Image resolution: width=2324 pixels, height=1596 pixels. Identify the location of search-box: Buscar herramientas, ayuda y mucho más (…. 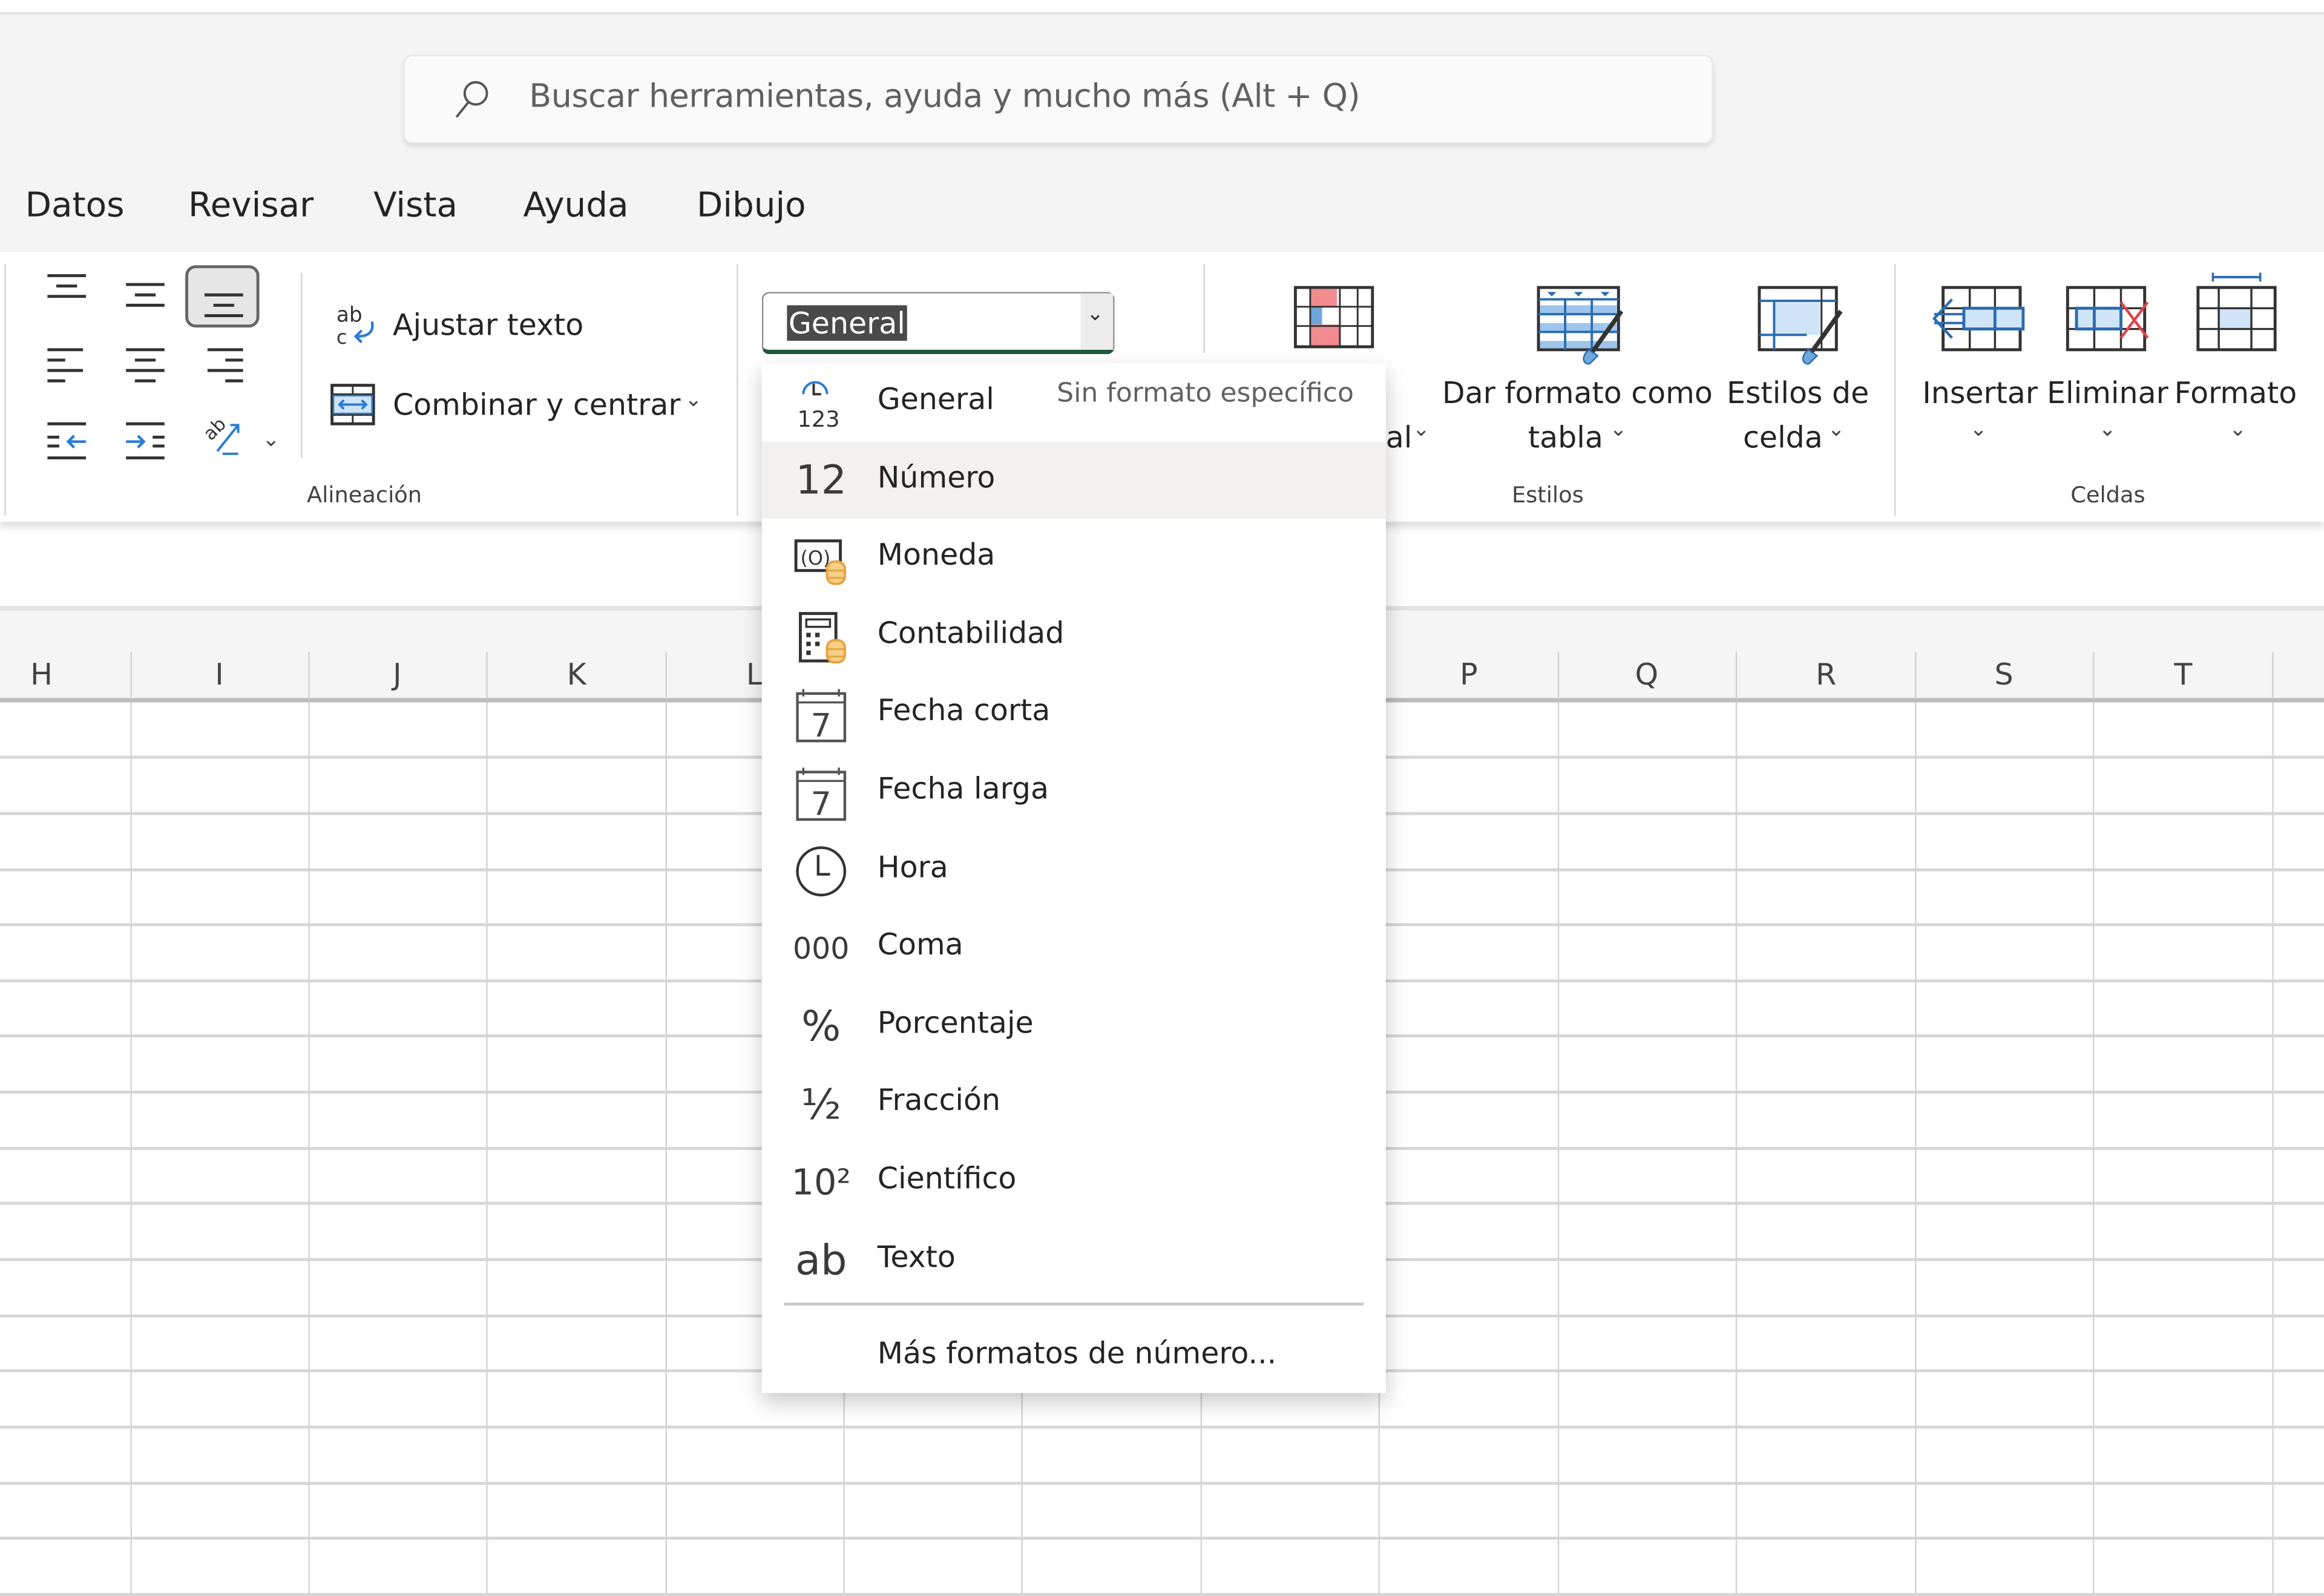
(1058, 99).